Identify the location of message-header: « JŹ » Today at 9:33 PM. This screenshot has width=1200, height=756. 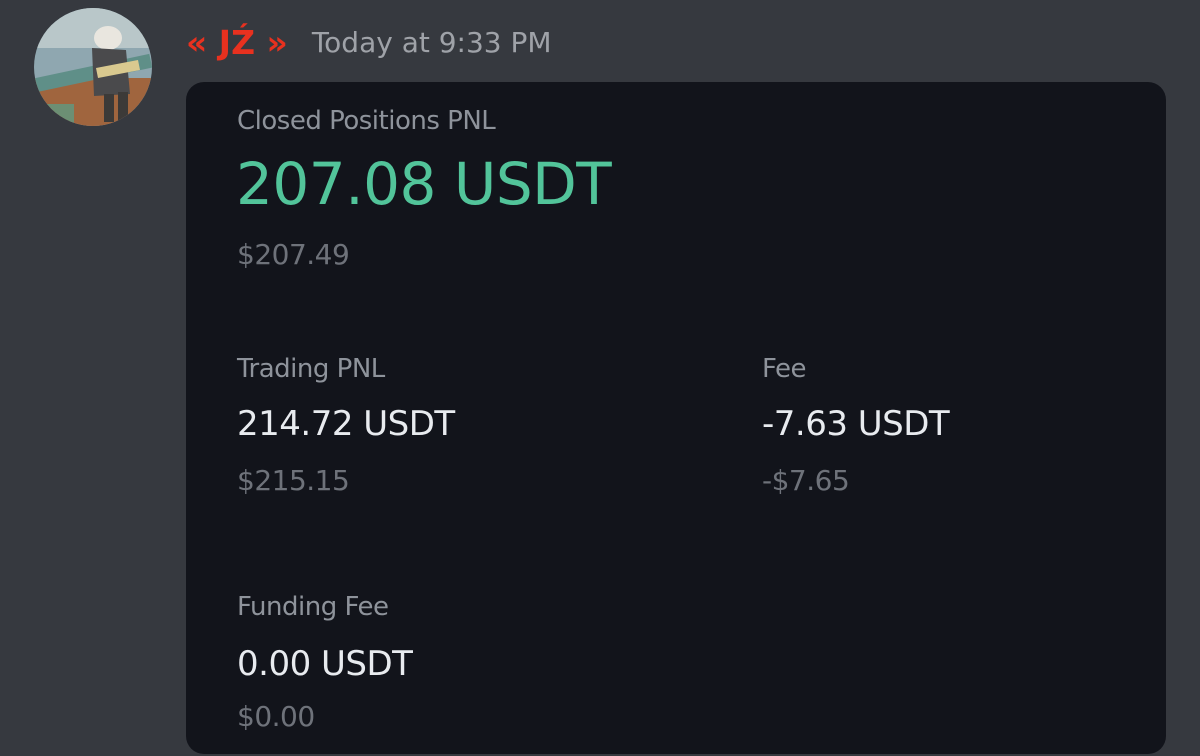
(369, 42).